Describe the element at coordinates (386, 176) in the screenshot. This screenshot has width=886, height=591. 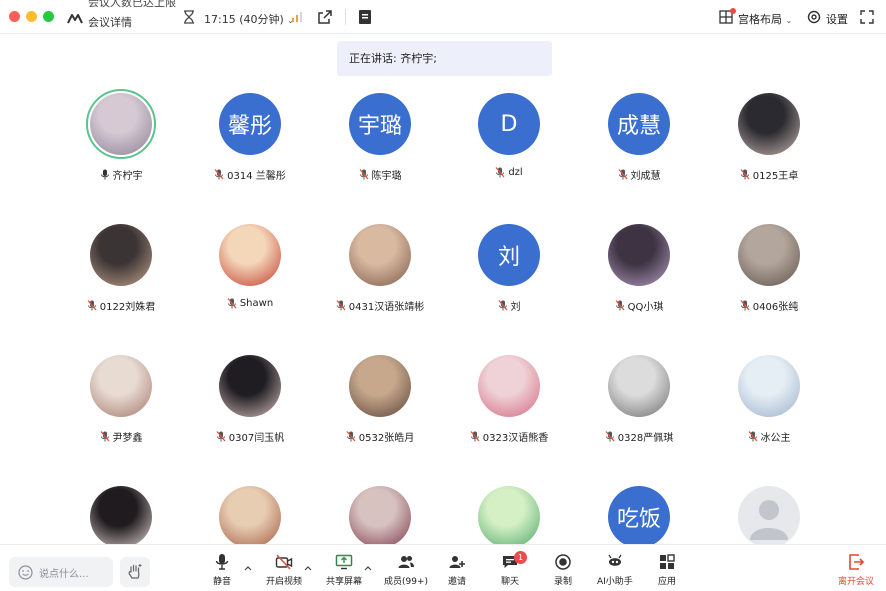
I see `participant-name: 陈宇璐` at that location.